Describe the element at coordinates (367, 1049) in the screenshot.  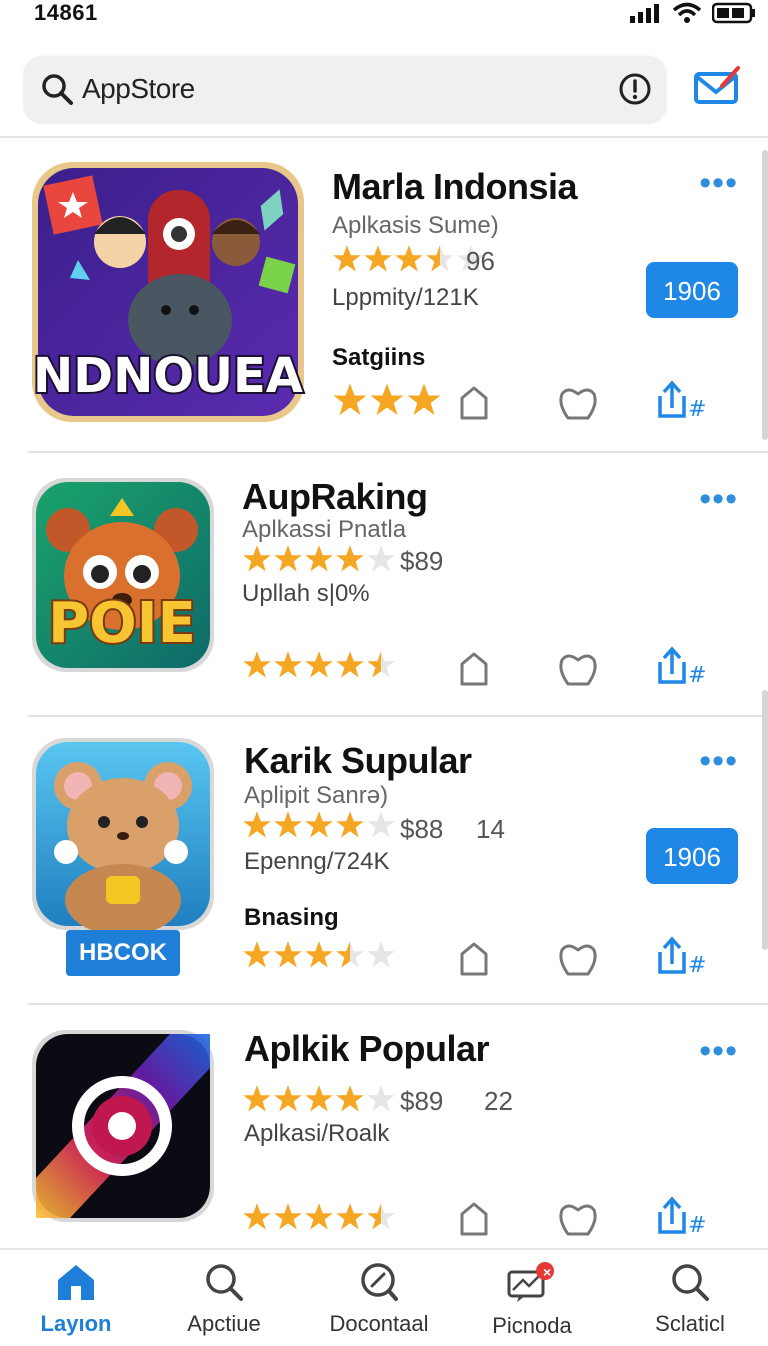
I see `app-name: Aplkik Popular` at that location.